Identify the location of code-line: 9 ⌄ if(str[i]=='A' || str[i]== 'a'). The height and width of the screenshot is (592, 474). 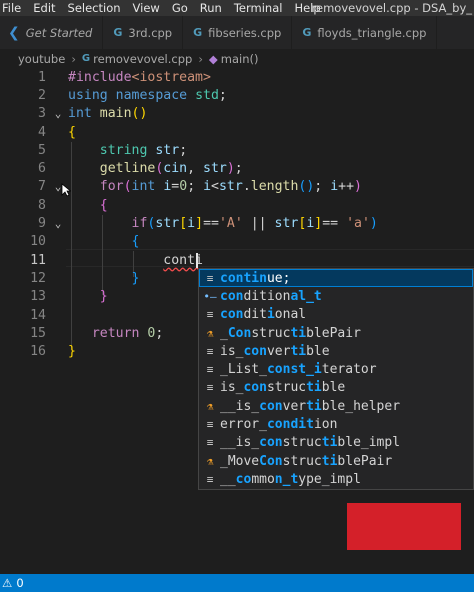
(237, 223).